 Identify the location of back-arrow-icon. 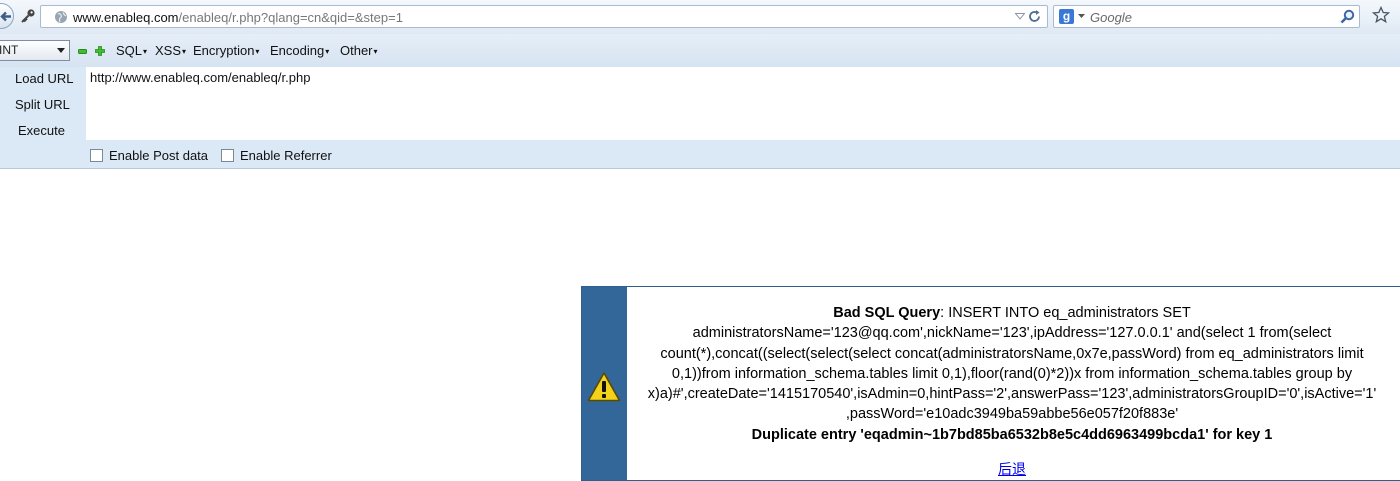
(5, 16).